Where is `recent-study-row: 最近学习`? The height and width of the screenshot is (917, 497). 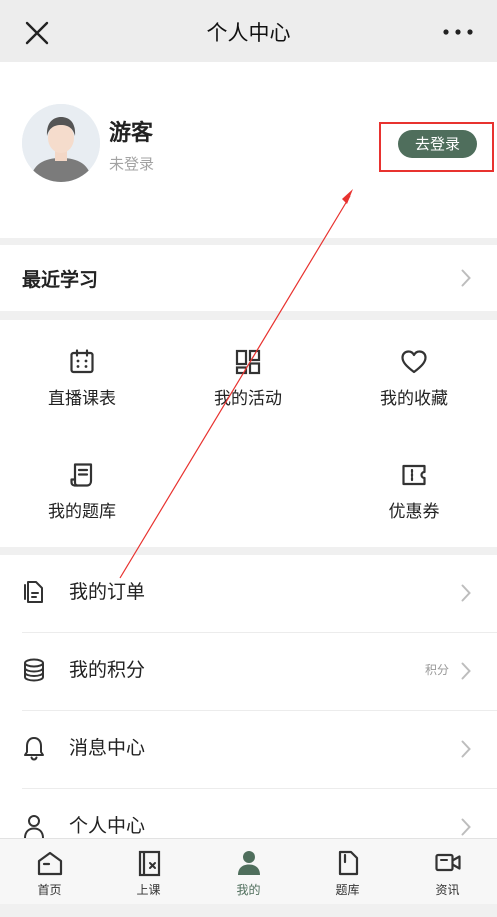
recent-study-row: 最近学习 is located at coordinates (248, 278).